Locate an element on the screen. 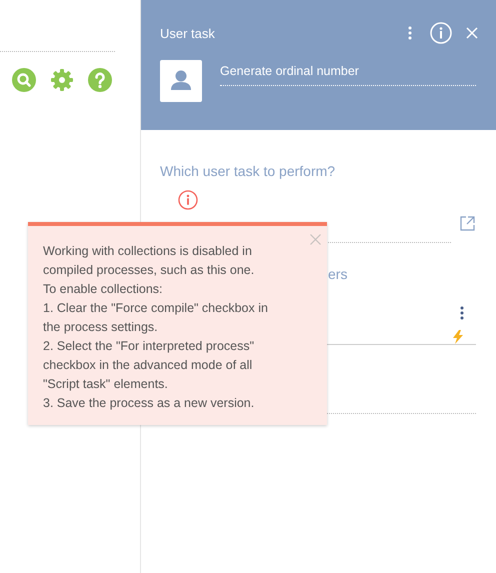  search-icon is located at coordinates (24, 80).